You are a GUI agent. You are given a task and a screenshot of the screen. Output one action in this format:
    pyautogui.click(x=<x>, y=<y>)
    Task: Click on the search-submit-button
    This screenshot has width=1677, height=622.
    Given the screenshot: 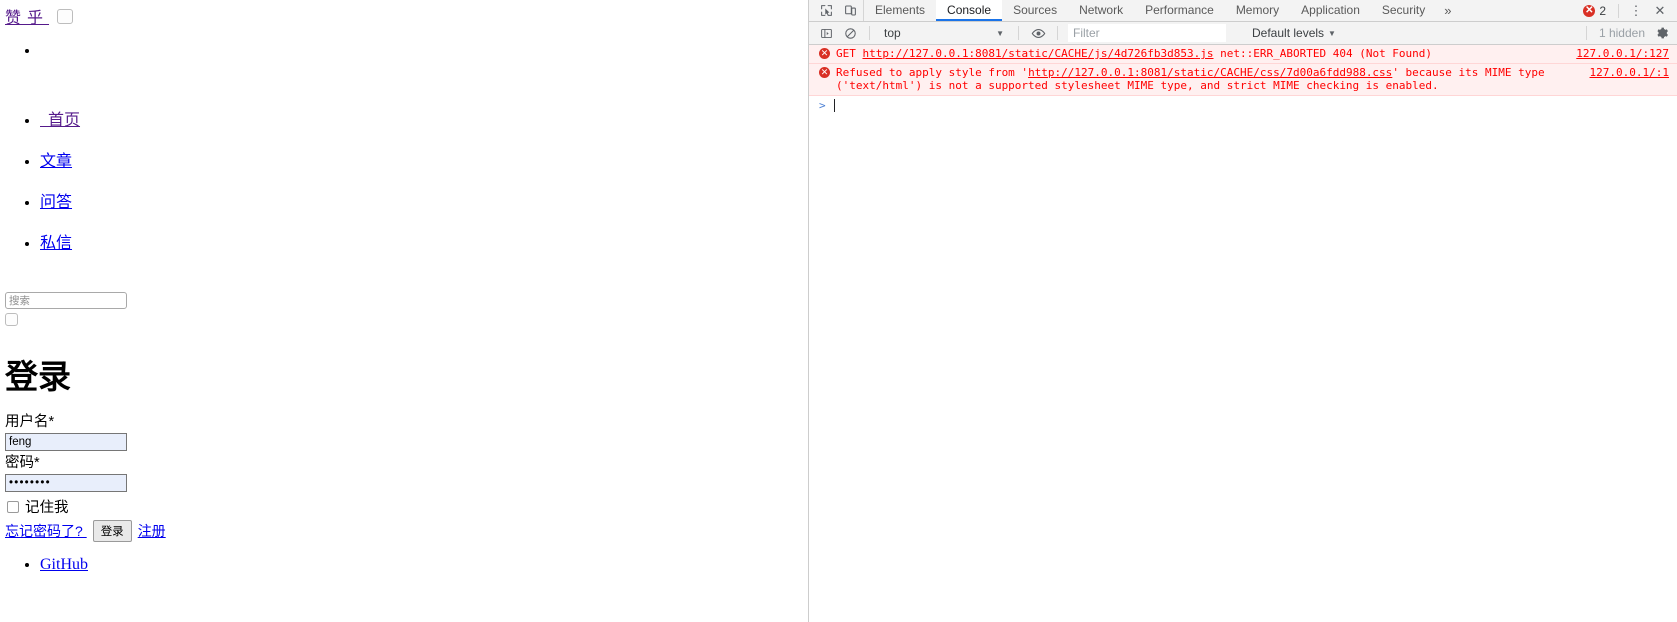 What is the action you would take?
    pyautogui.click(x=11, y=319)
    